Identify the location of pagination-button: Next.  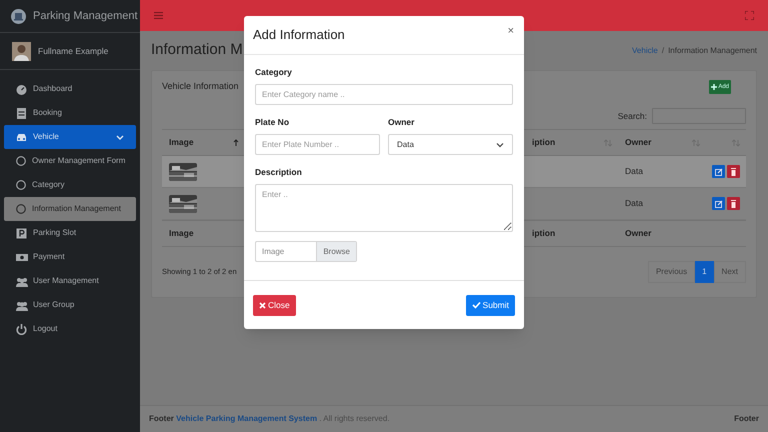
(730, 272).